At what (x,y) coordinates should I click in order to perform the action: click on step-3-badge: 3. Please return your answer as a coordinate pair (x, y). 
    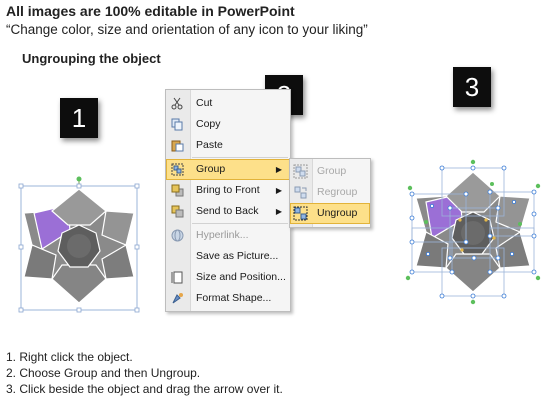
    Looking at the image, I should click on (472, 87).